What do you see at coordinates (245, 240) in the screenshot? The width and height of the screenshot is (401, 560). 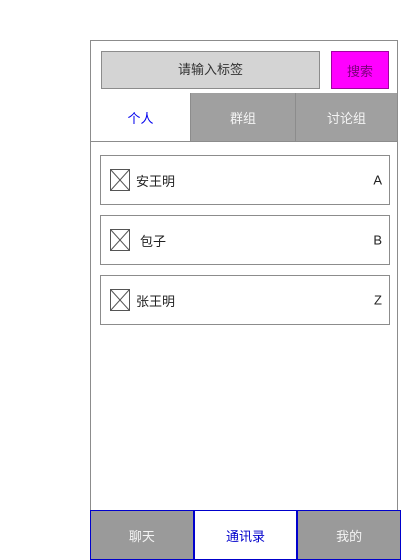 I see `contact-item: 包子 B` at bounding box center [245, 240].